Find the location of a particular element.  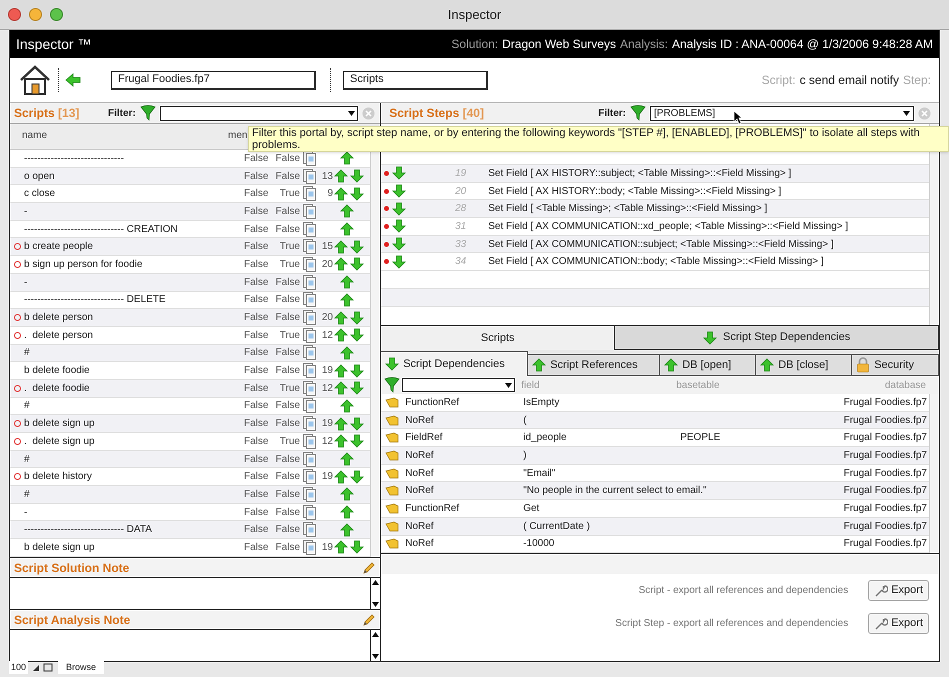

dependency-row: NoRef ) Frugal Foodies.fp7 is located at coordinates (655, 456).